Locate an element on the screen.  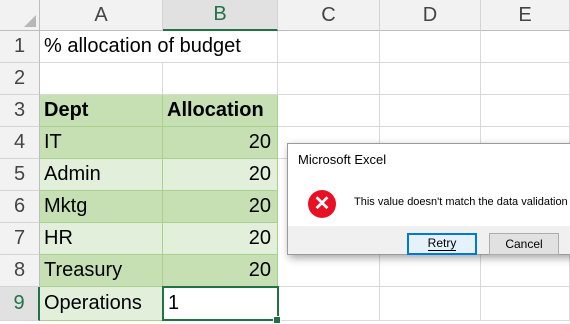
row-header-9: 9 is located at coordinates (20, 304).